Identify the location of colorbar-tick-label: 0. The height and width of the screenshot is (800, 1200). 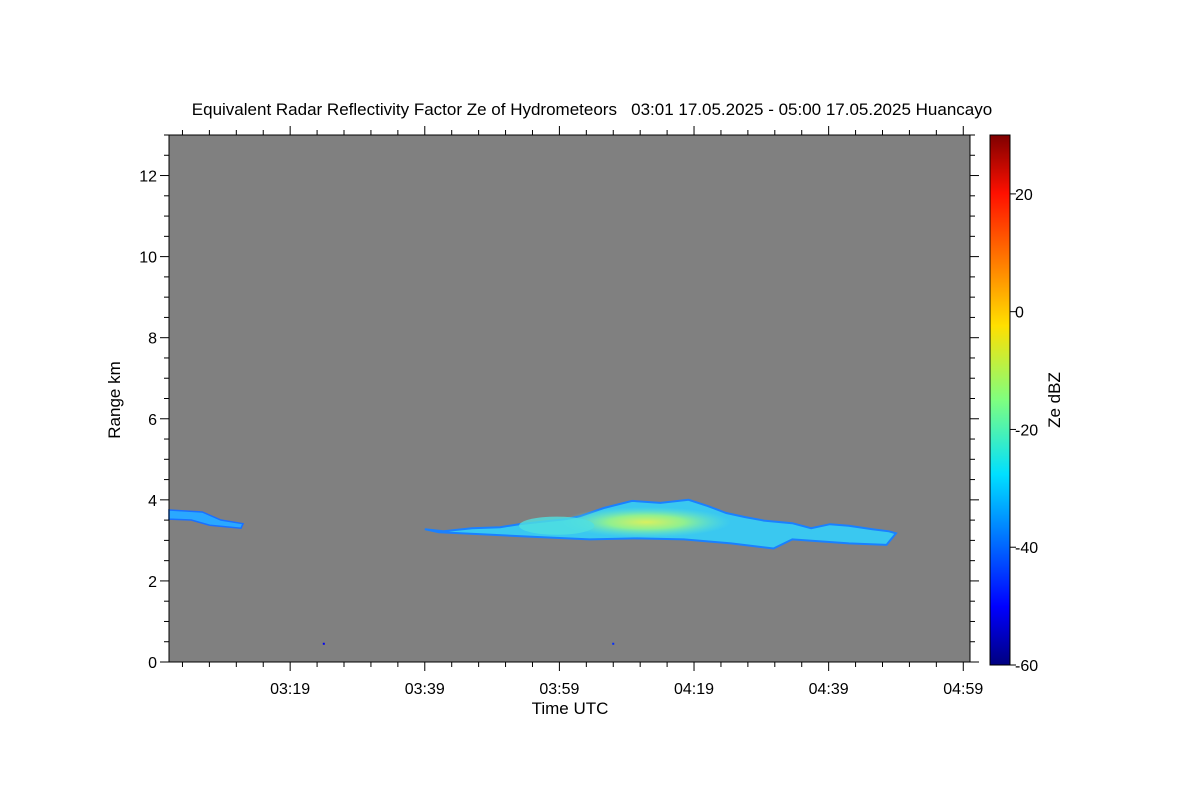
(1019, 313).